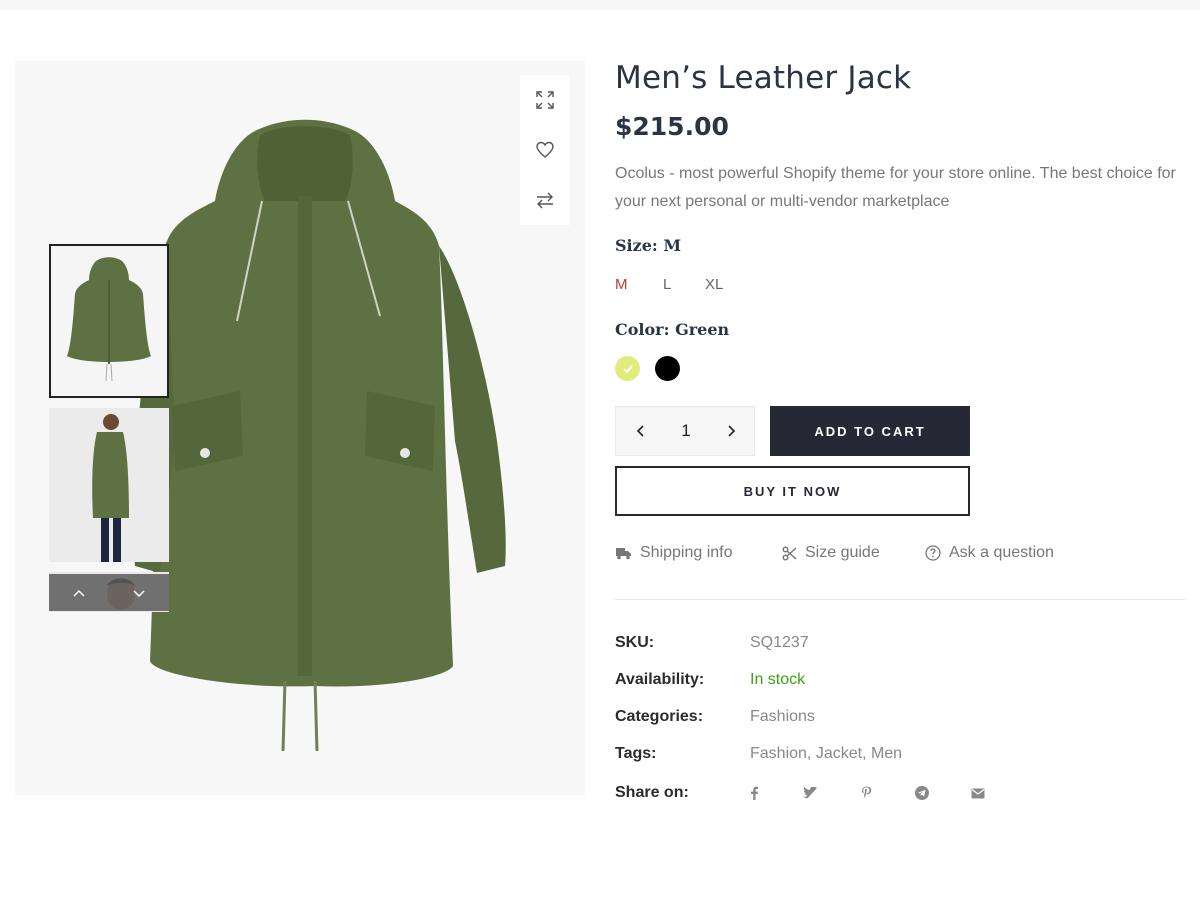  I want to click on check-icon, so click(627, 368).